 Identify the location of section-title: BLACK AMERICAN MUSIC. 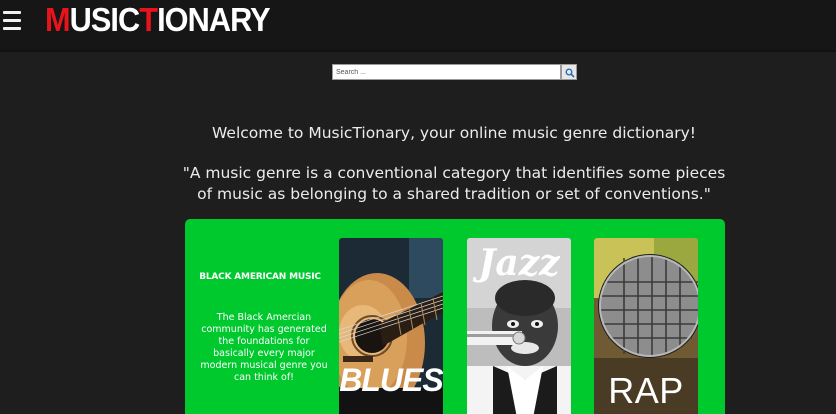
(260, 277).